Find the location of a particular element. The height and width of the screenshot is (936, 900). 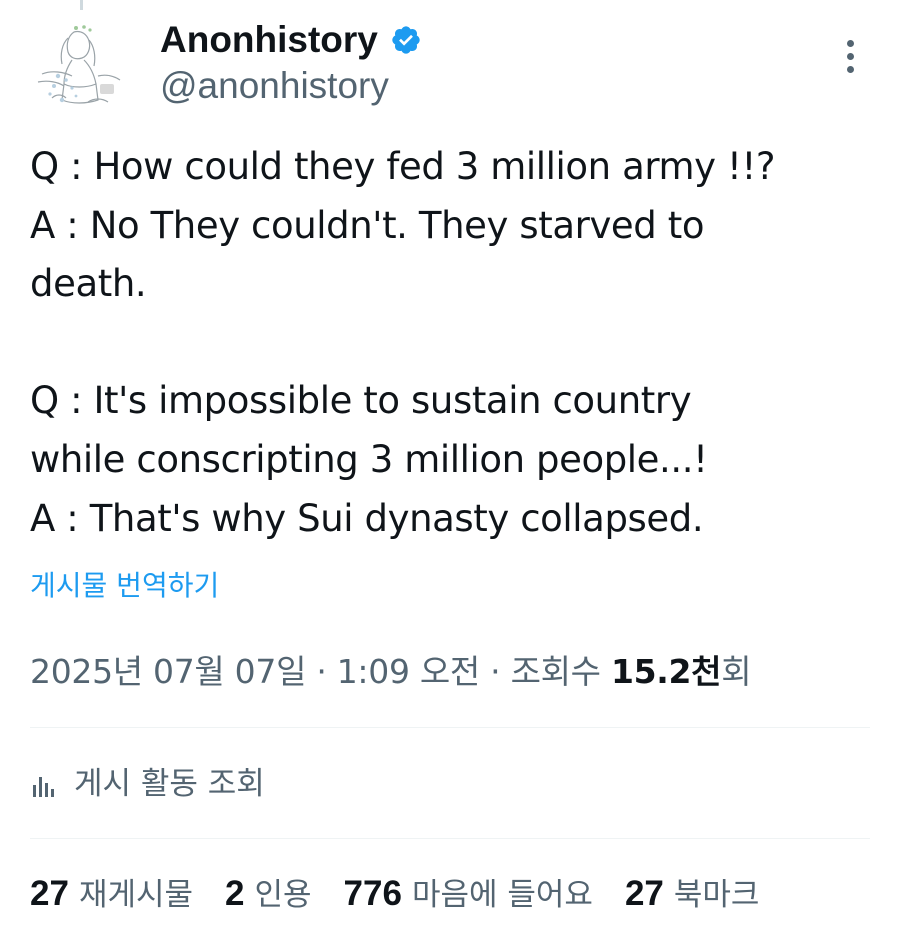

quotes-stat: 2 인용 is located at coordinates (268, 894).